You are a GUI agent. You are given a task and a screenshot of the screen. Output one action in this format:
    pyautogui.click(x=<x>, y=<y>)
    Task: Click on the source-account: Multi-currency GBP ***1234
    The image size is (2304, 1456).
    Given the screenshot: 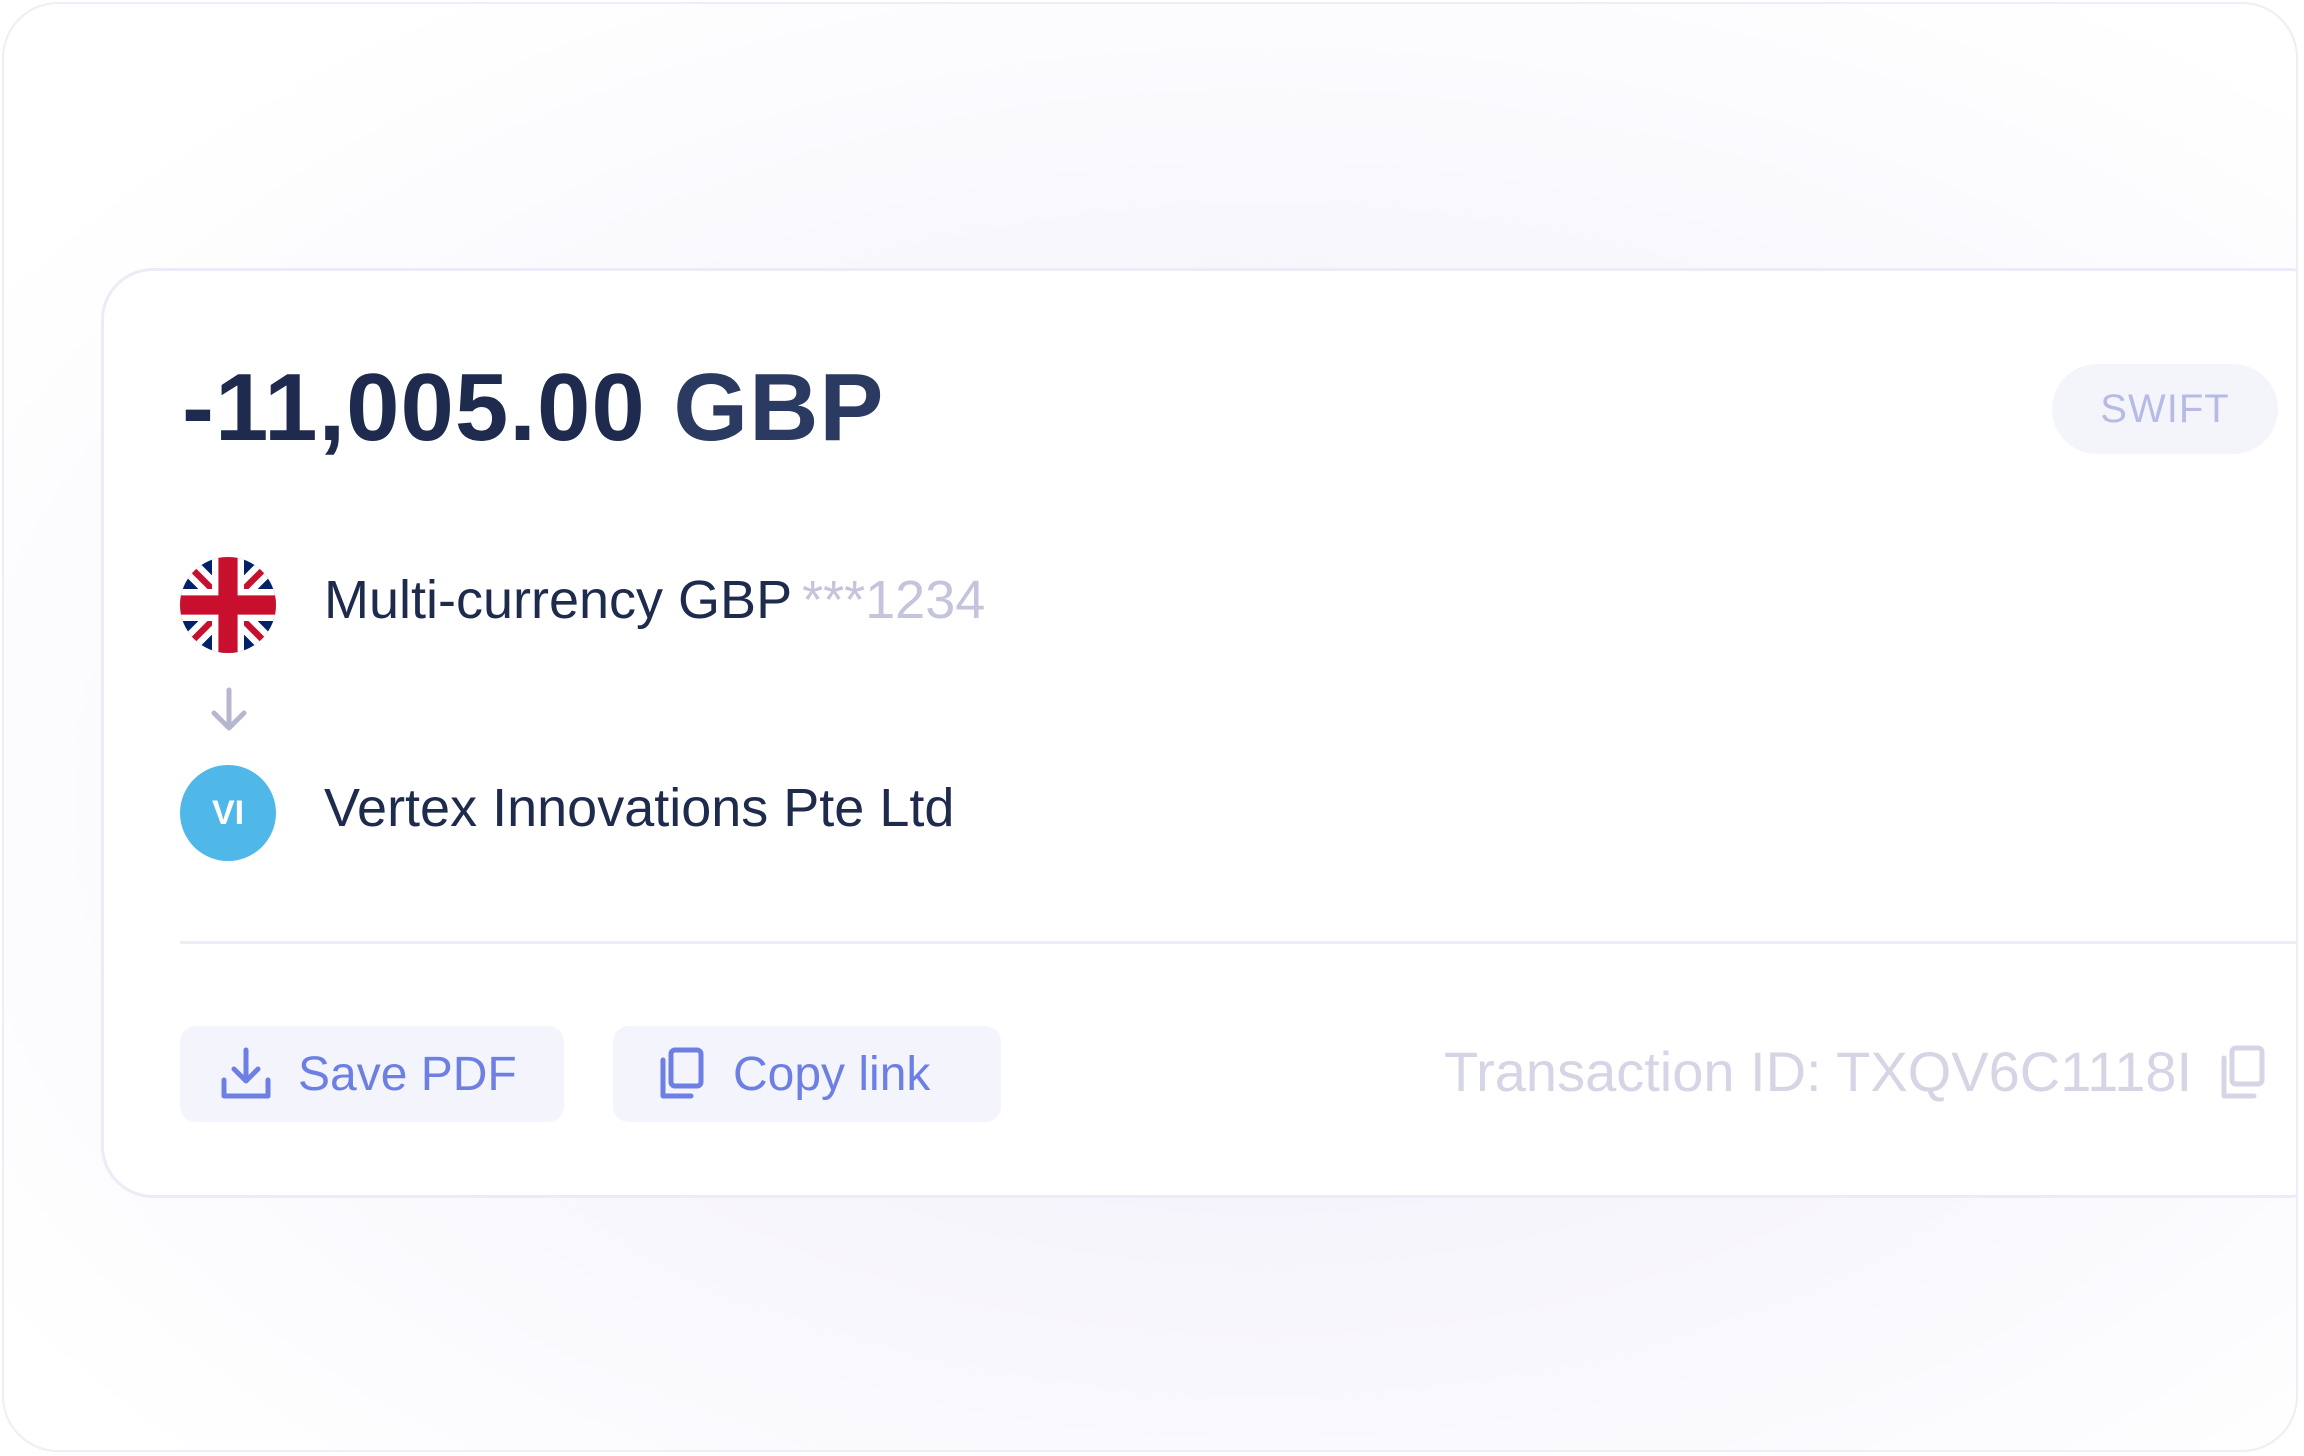 What is the action you would take?
    pyautogui.click(x=654, y=600)
    